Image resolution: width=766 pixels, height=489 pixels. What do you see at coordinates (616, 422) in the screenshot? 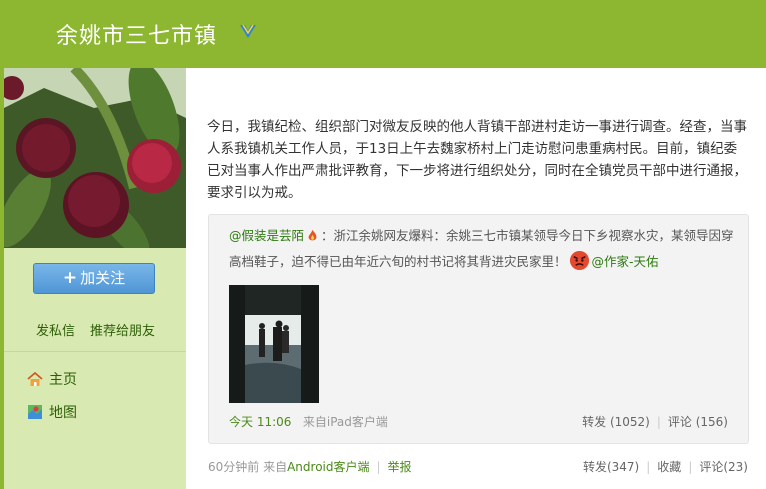
I see `repost-forward-count-link: 转发 (1052)` at bounding box center [616, 422].